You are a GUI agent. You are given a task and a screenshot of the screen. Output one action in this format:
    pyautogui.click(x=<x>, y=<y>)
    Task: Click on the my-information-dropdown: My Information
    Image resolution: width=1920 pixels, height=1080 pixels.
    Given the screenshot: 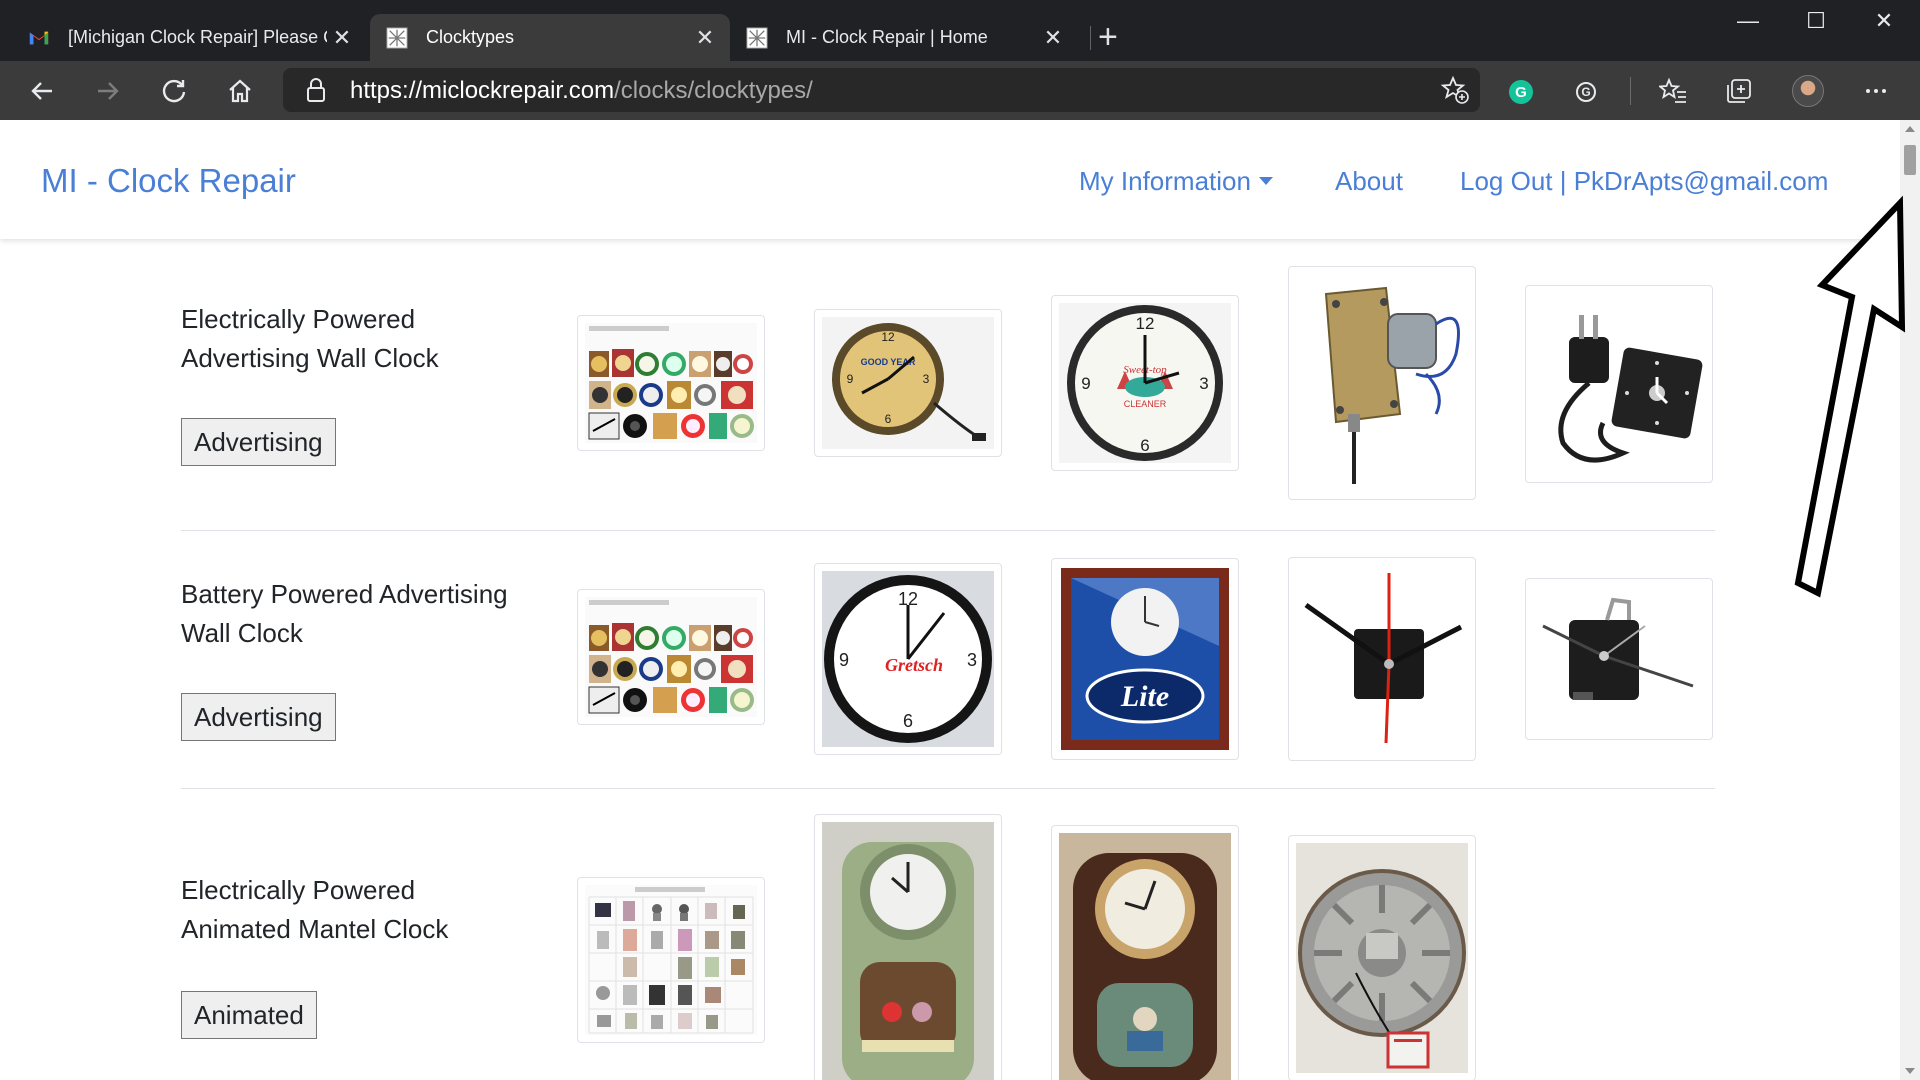 What is the action you would take?
    pyautogui.click(x=1176, y=181)
    